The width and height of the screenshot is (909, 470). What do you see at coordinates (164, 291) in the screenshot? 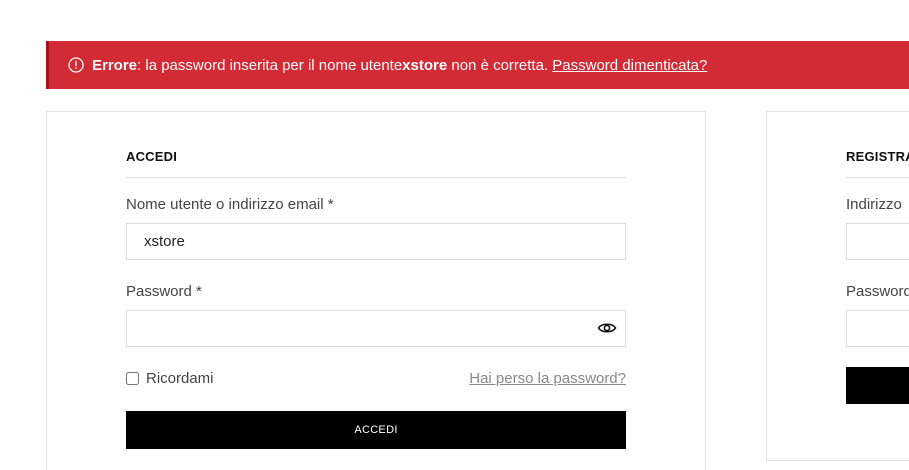
I see `password-label: Password *` at bounding box center [164, 291].